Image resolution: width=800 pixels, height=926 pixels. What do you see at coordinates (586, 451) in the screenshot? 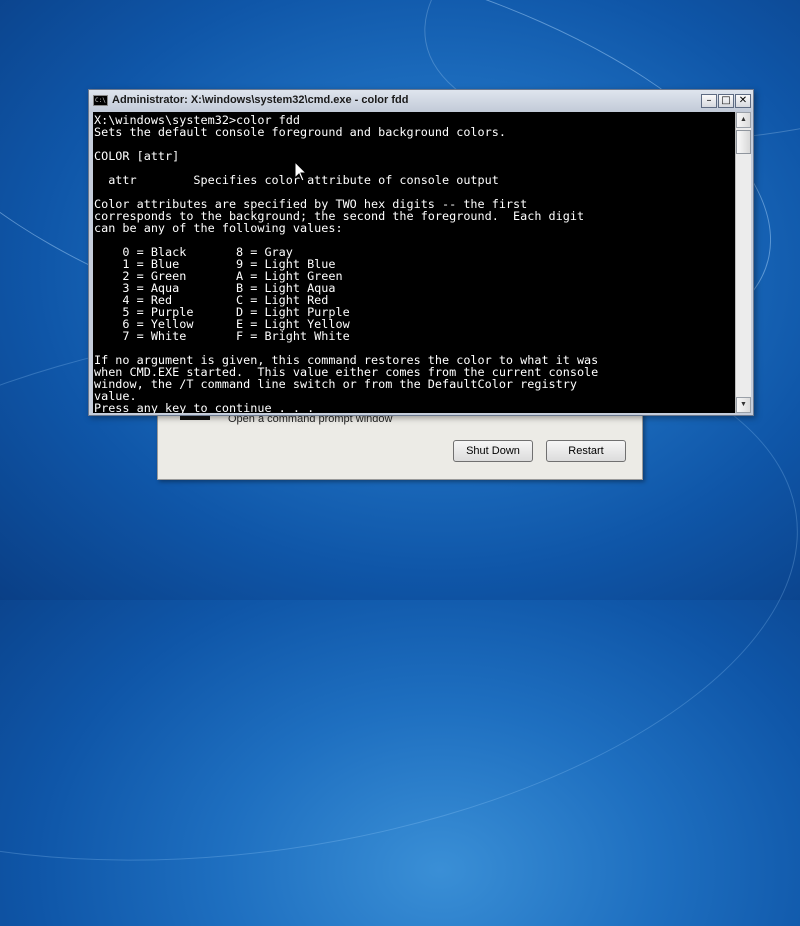
I see `restart-button: Restart` at bounding box center [586, 451].